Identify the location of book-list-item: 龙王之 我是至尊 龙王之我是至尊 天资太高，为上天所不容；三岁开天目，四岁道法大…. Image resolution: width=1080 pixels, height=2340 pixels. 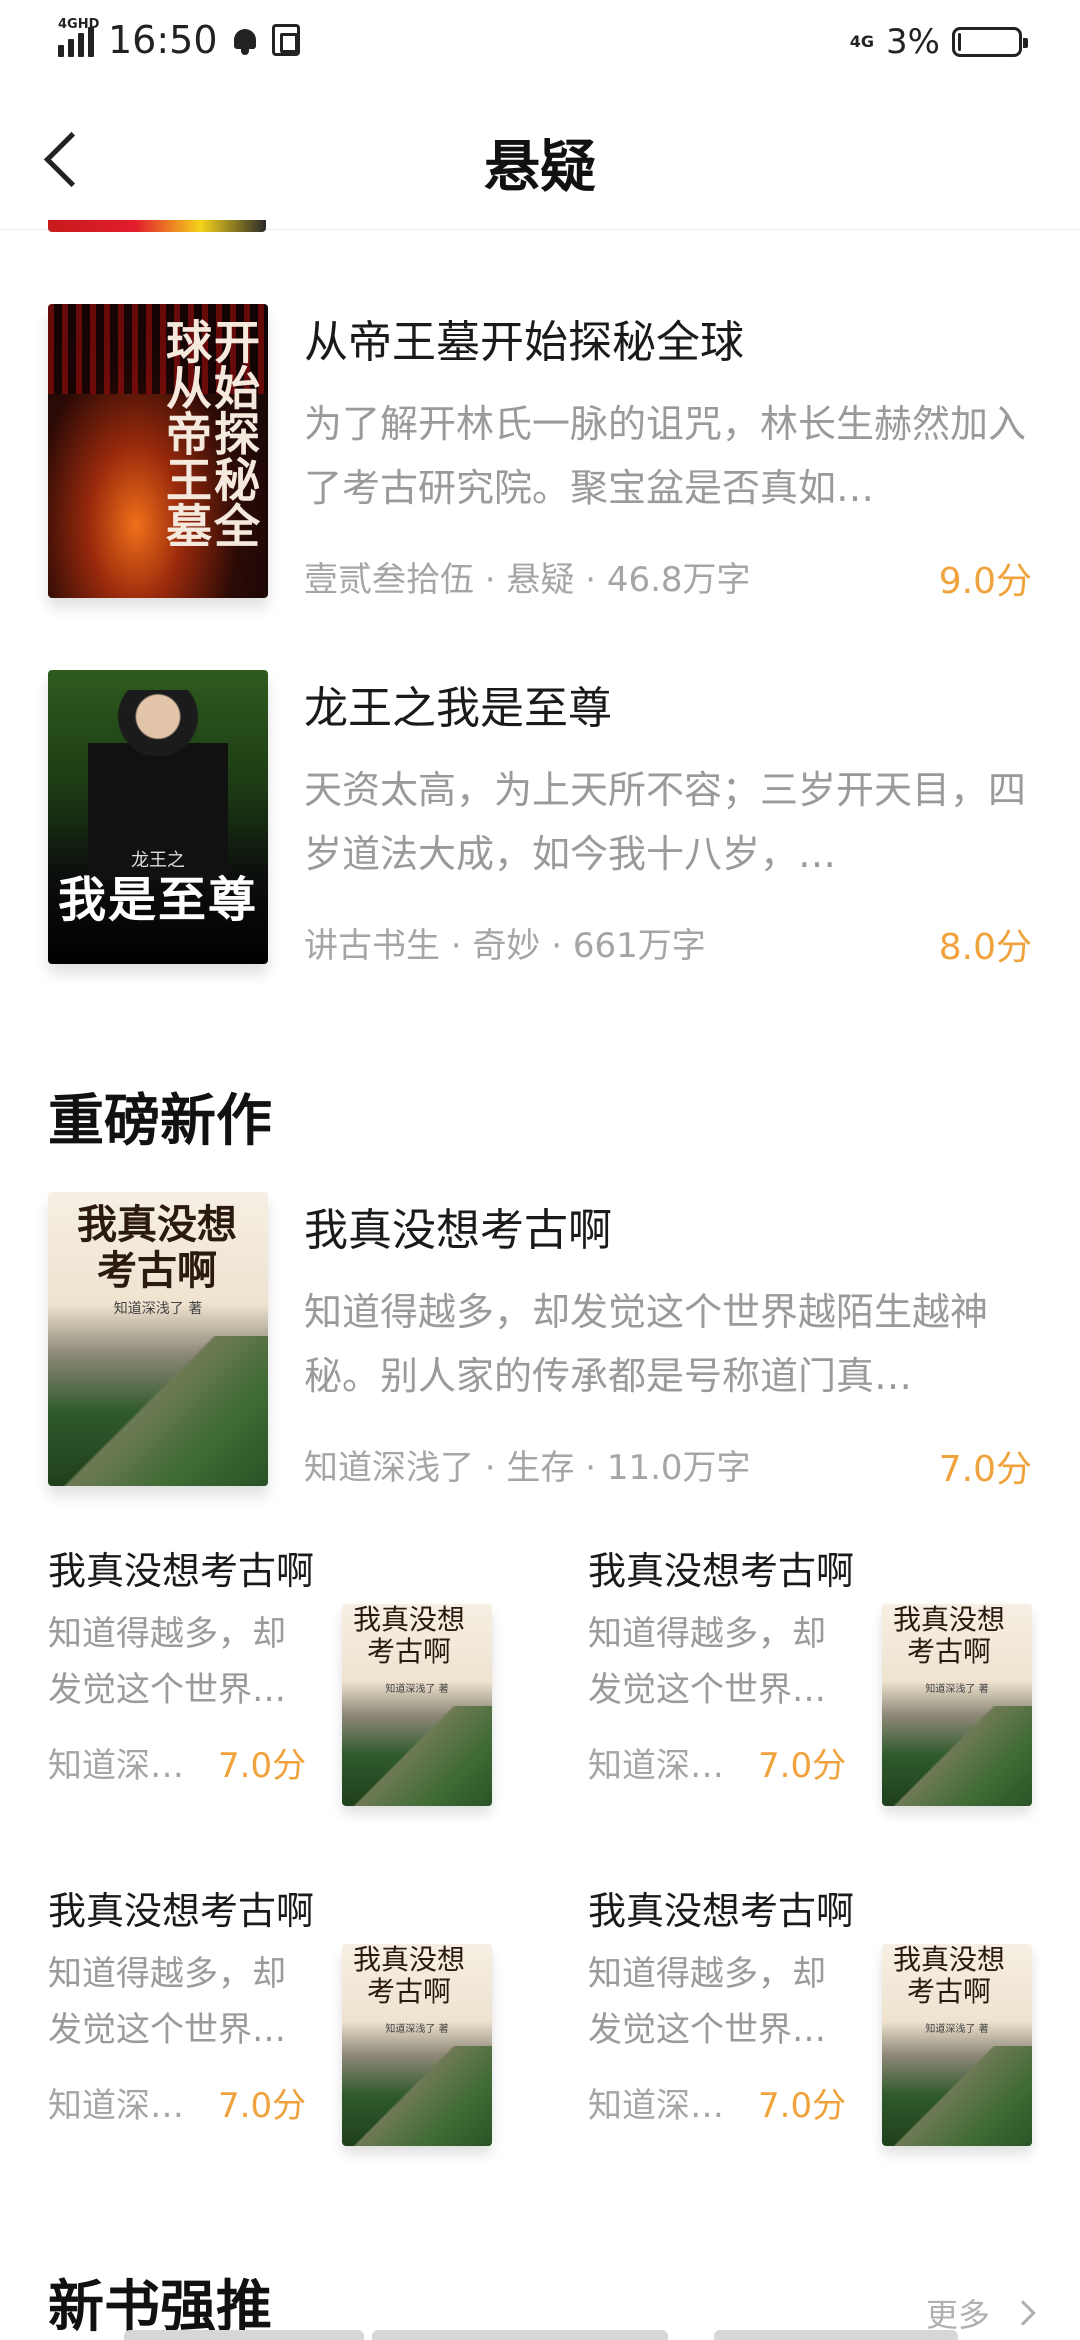
(540, 819).